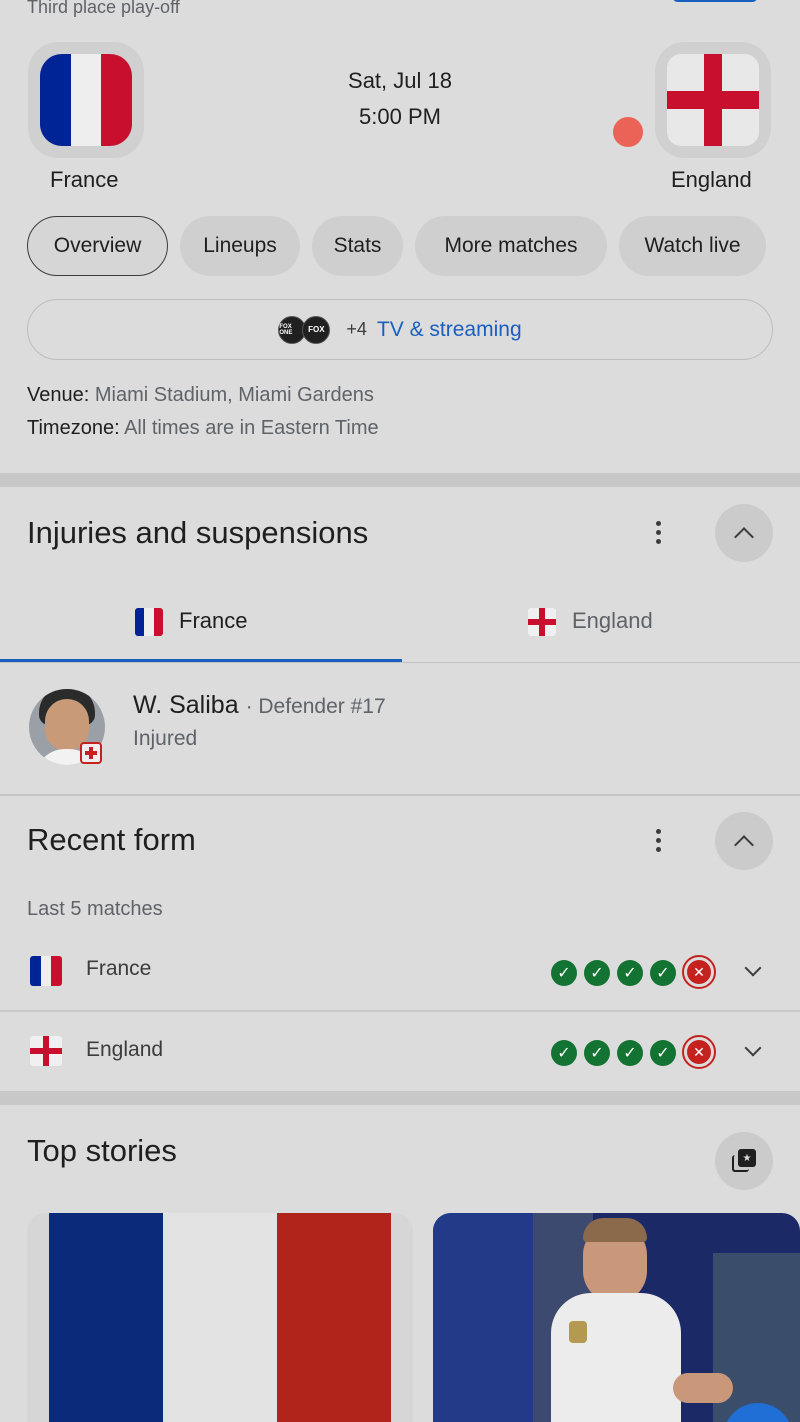 This screenshot has width=800, height=1422. I want to click on match-date: Sat, Jul 18, so click(400, 80).